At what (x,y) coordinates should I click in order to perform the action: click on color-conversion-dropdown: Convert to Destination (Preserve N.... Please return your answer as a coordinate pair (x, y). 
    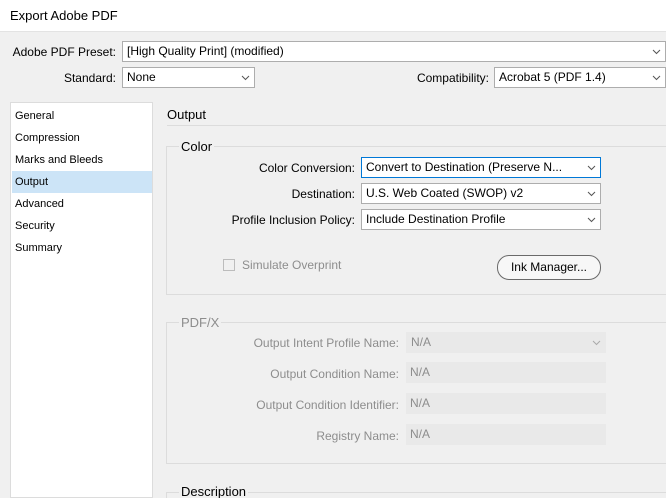
    Looking at the image, I should click on (481, 167).